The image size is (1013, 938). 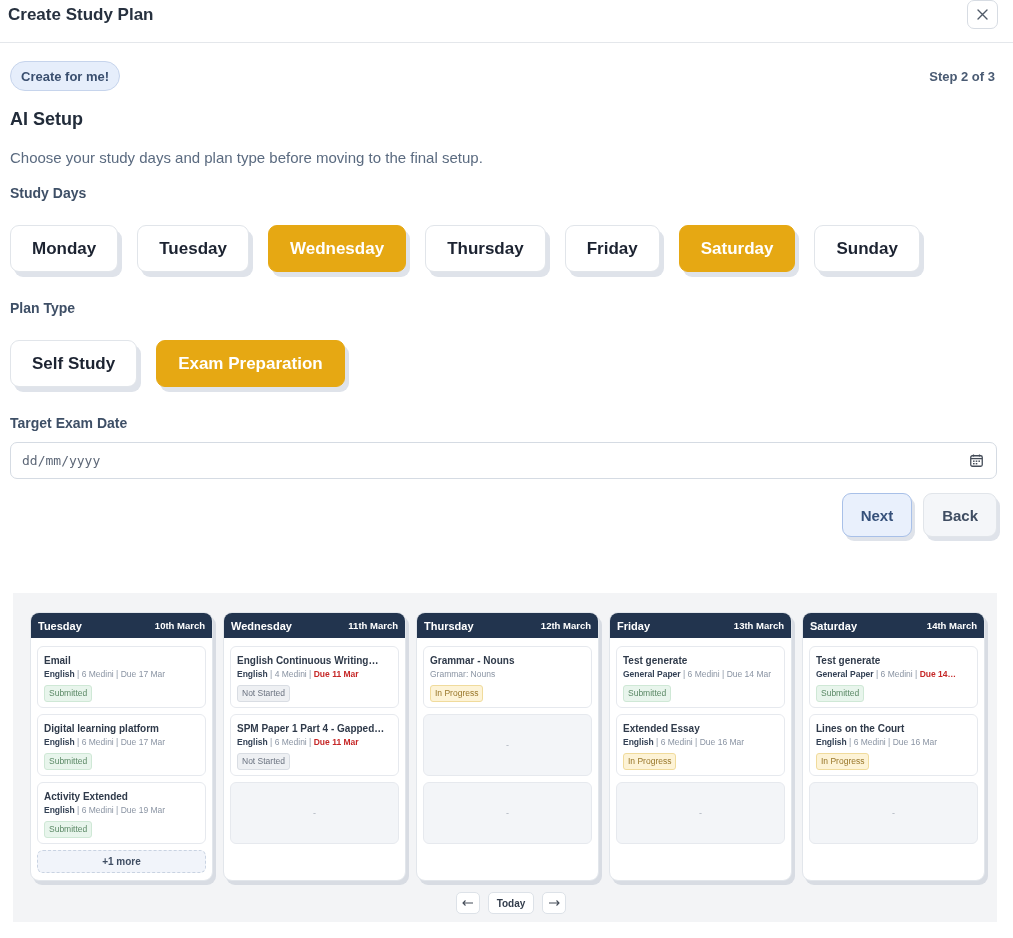 I want to click on task-card: Test generate General Paper | 6 Medini | Due 14… Submitted, so click(x=893, y=677).